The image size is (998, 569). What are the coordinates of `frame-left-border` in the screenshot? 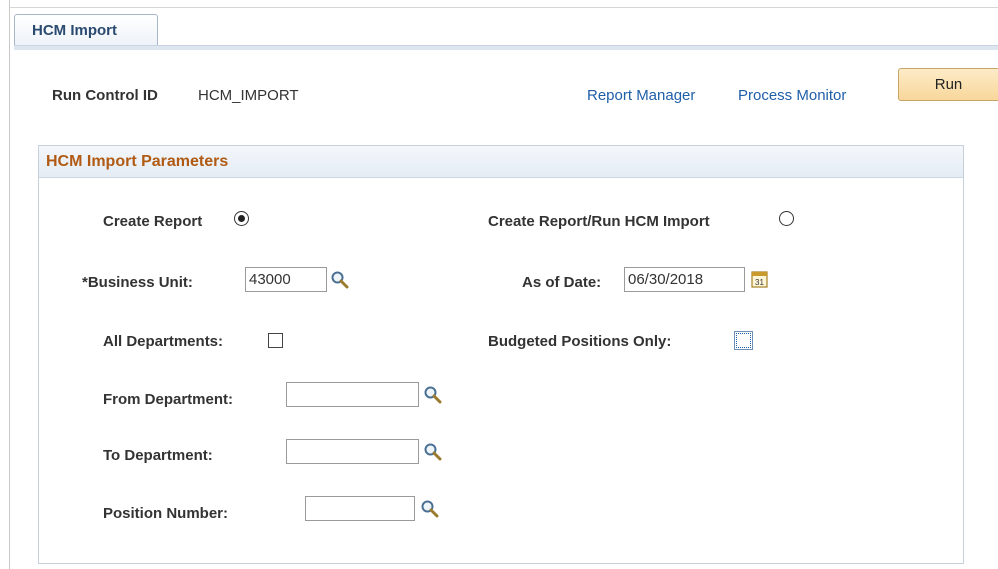 It's located at (9, 284).